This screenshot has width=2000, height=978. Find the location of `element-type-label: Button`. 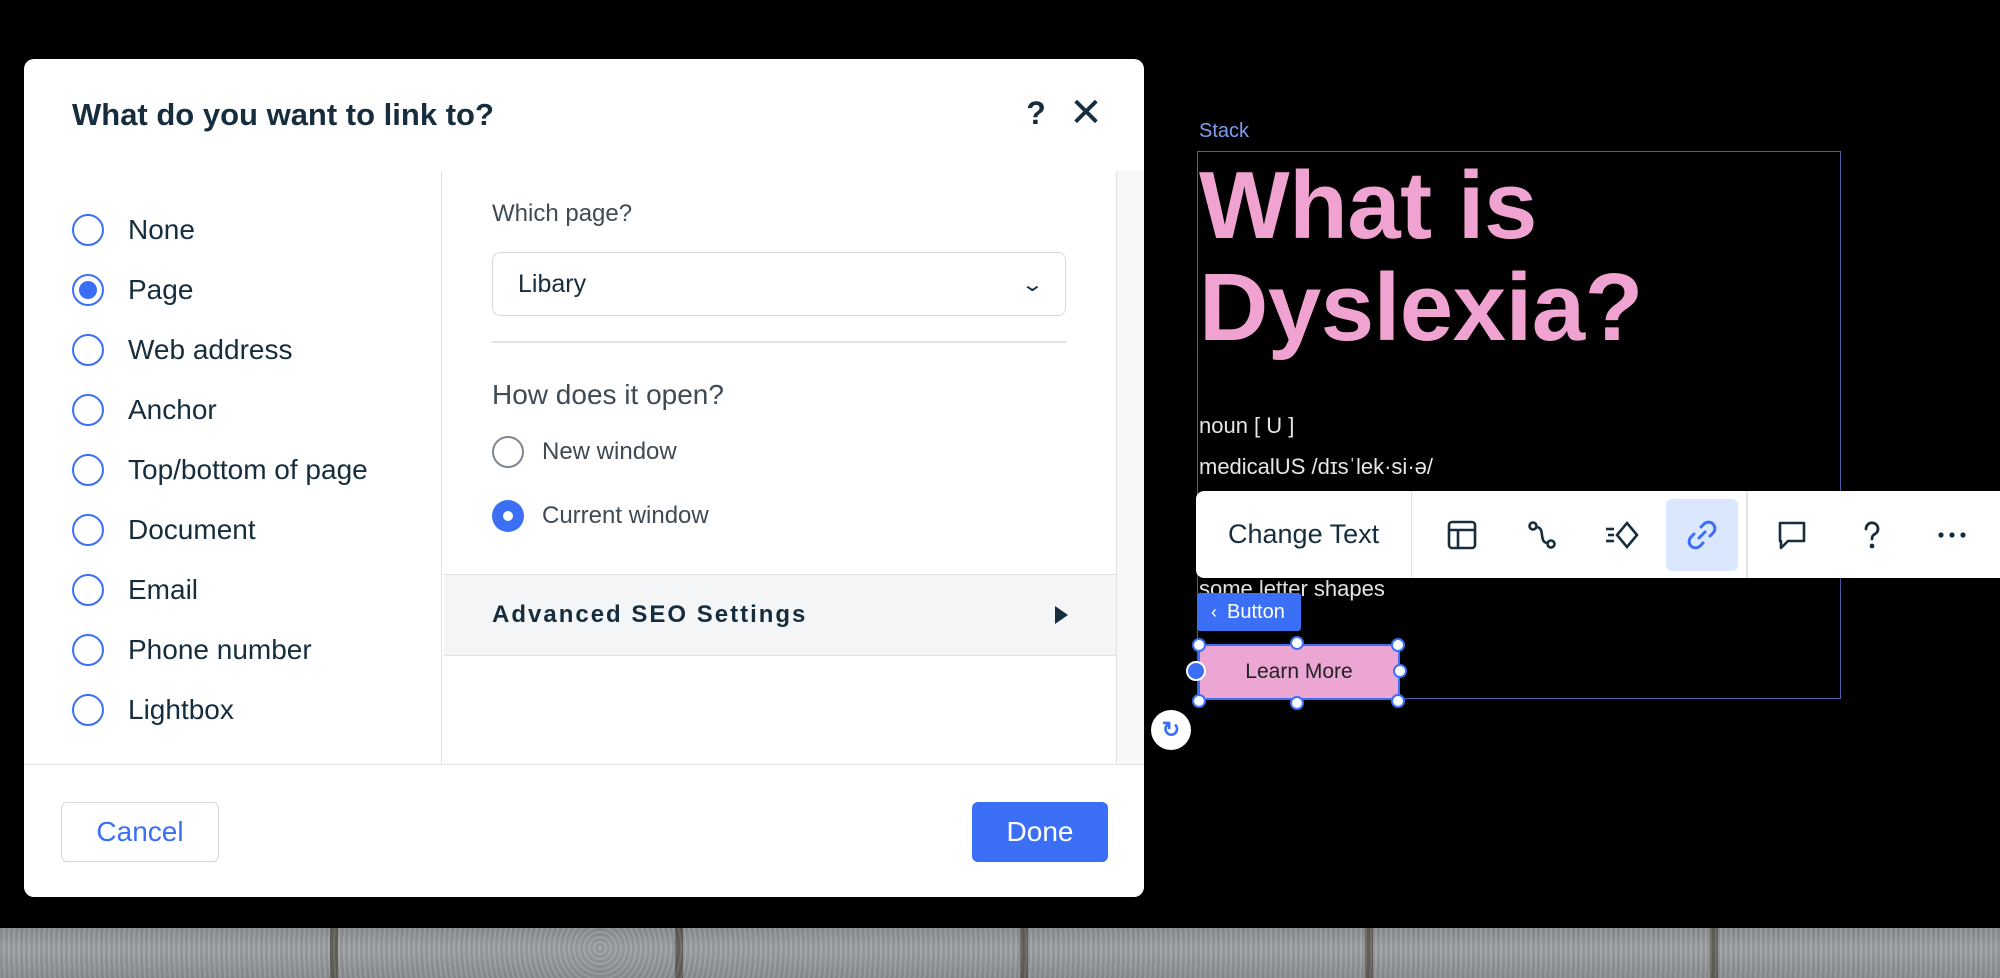

element-type-label: Button is located at coordinates (1256, 611).